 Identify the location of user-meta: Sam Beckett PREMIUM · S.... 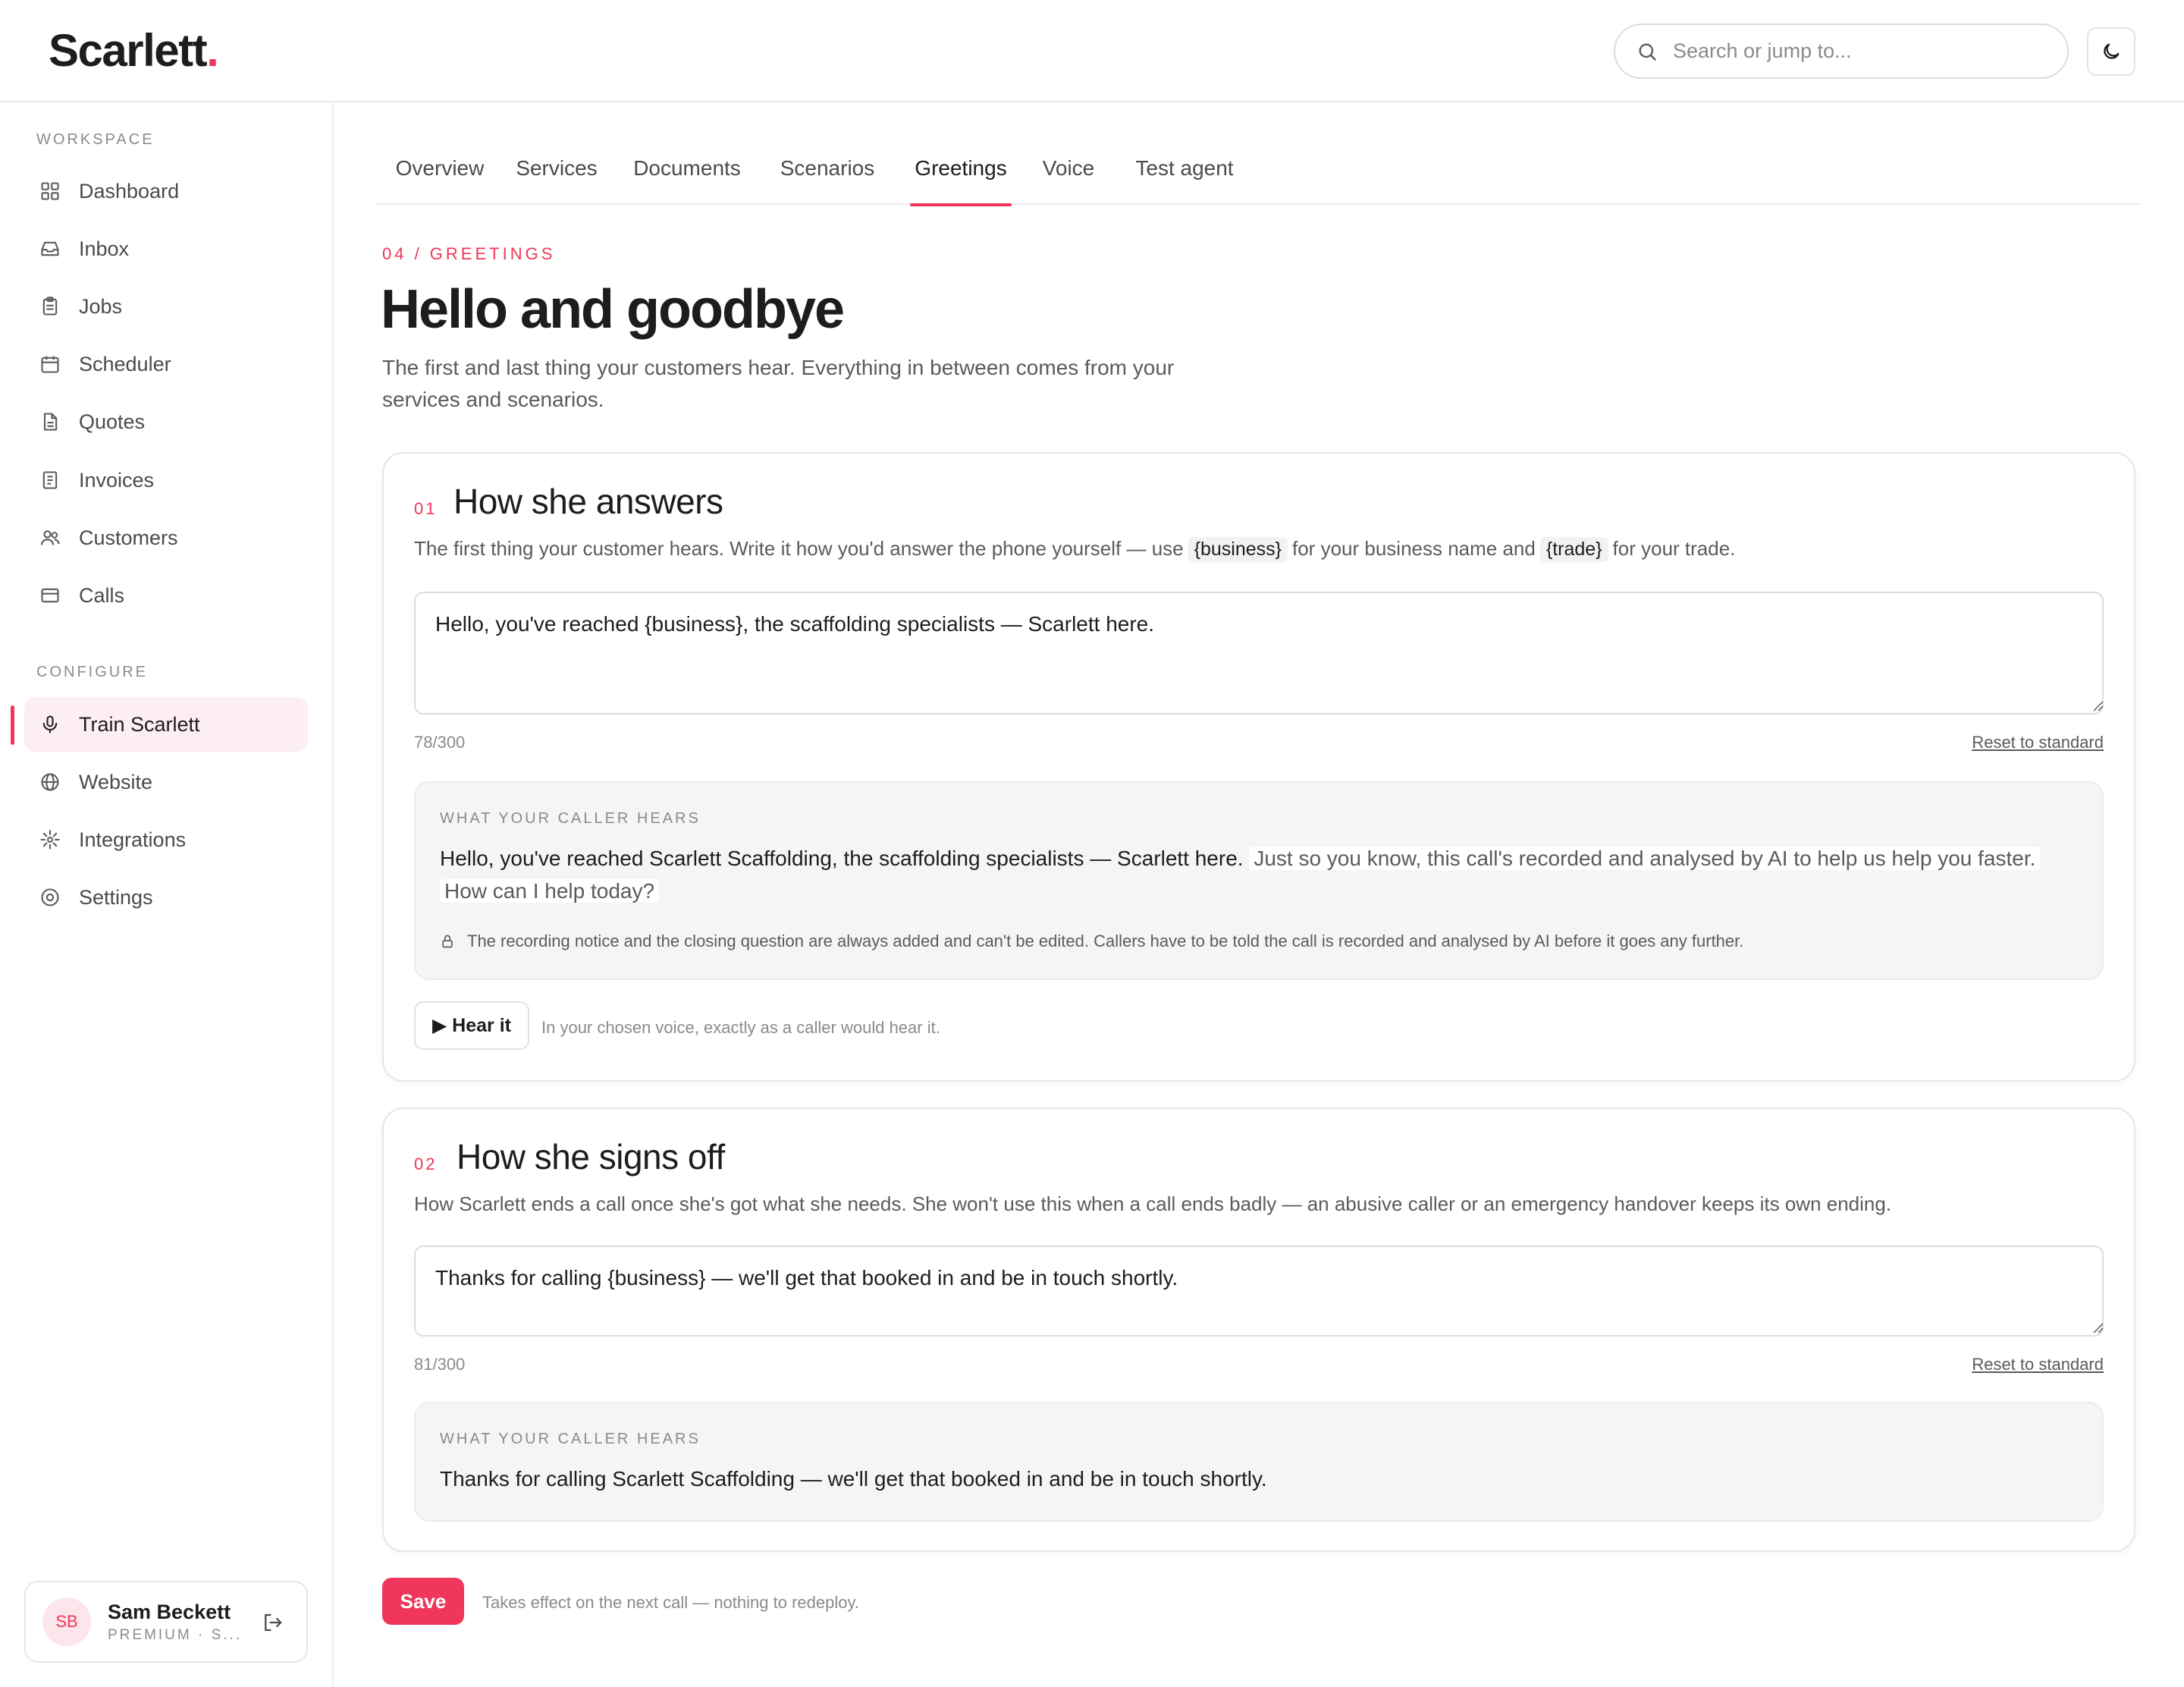
(176, 1622).